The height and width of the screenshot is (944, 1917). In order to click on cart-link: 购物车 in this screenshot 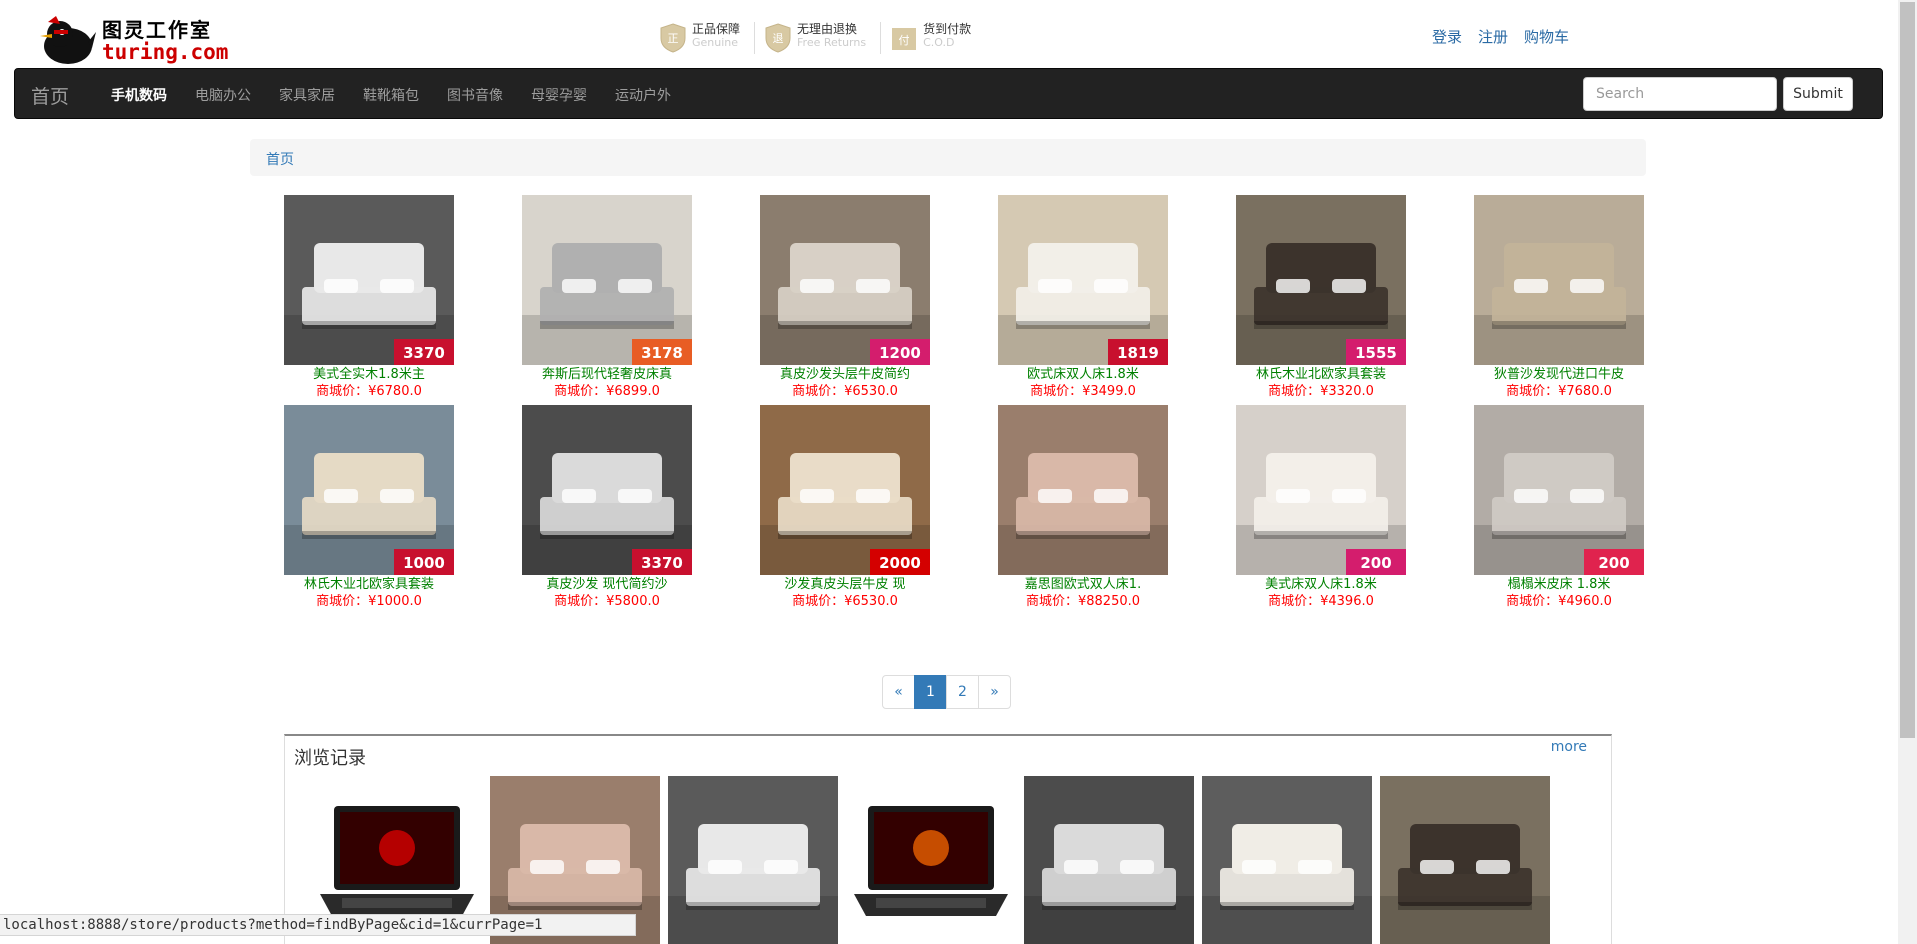, I will do `click(1546, 36)`.